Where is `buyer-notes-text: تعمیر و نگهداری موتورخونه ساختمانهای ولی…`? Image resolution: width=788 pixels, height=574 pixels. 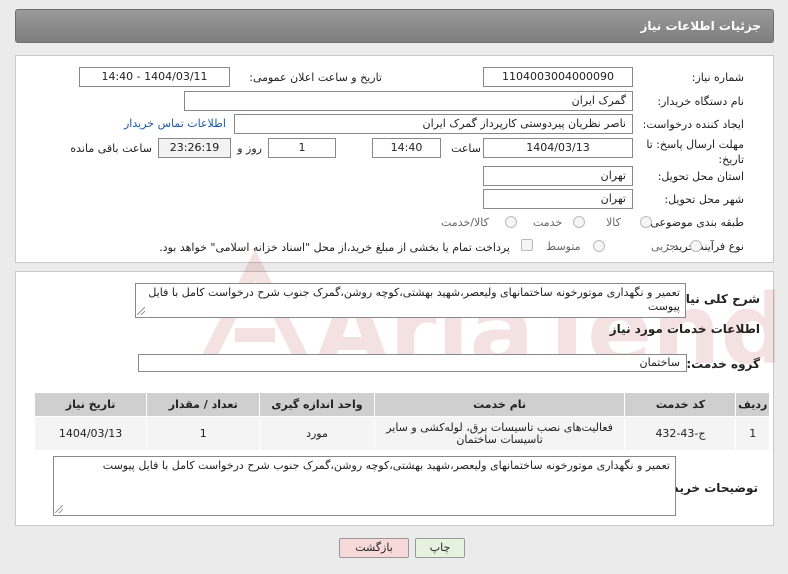 buyer-notes-text: تعمیر و نگهداری موتورخونه ساختمانهای ولی… is located at coordinates (364, 486).